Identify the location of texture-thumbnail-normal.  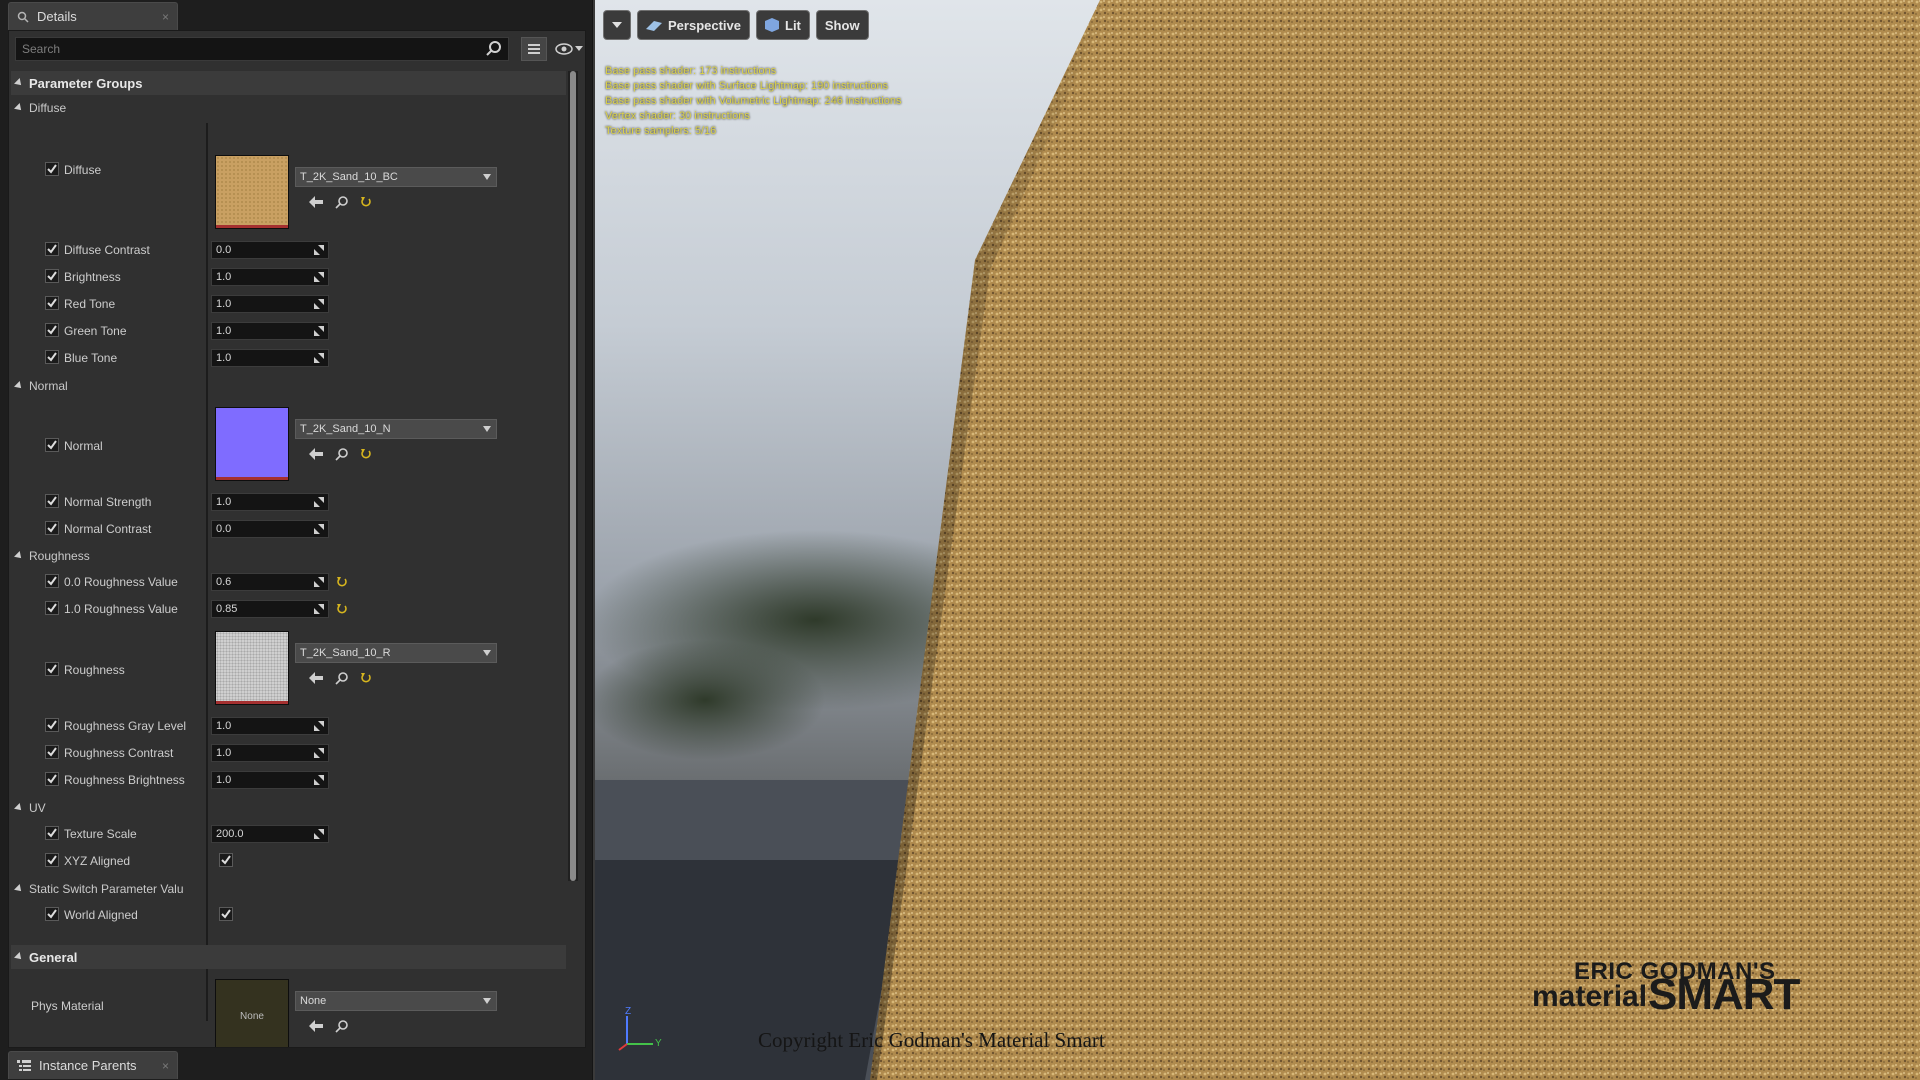
(252, 444).